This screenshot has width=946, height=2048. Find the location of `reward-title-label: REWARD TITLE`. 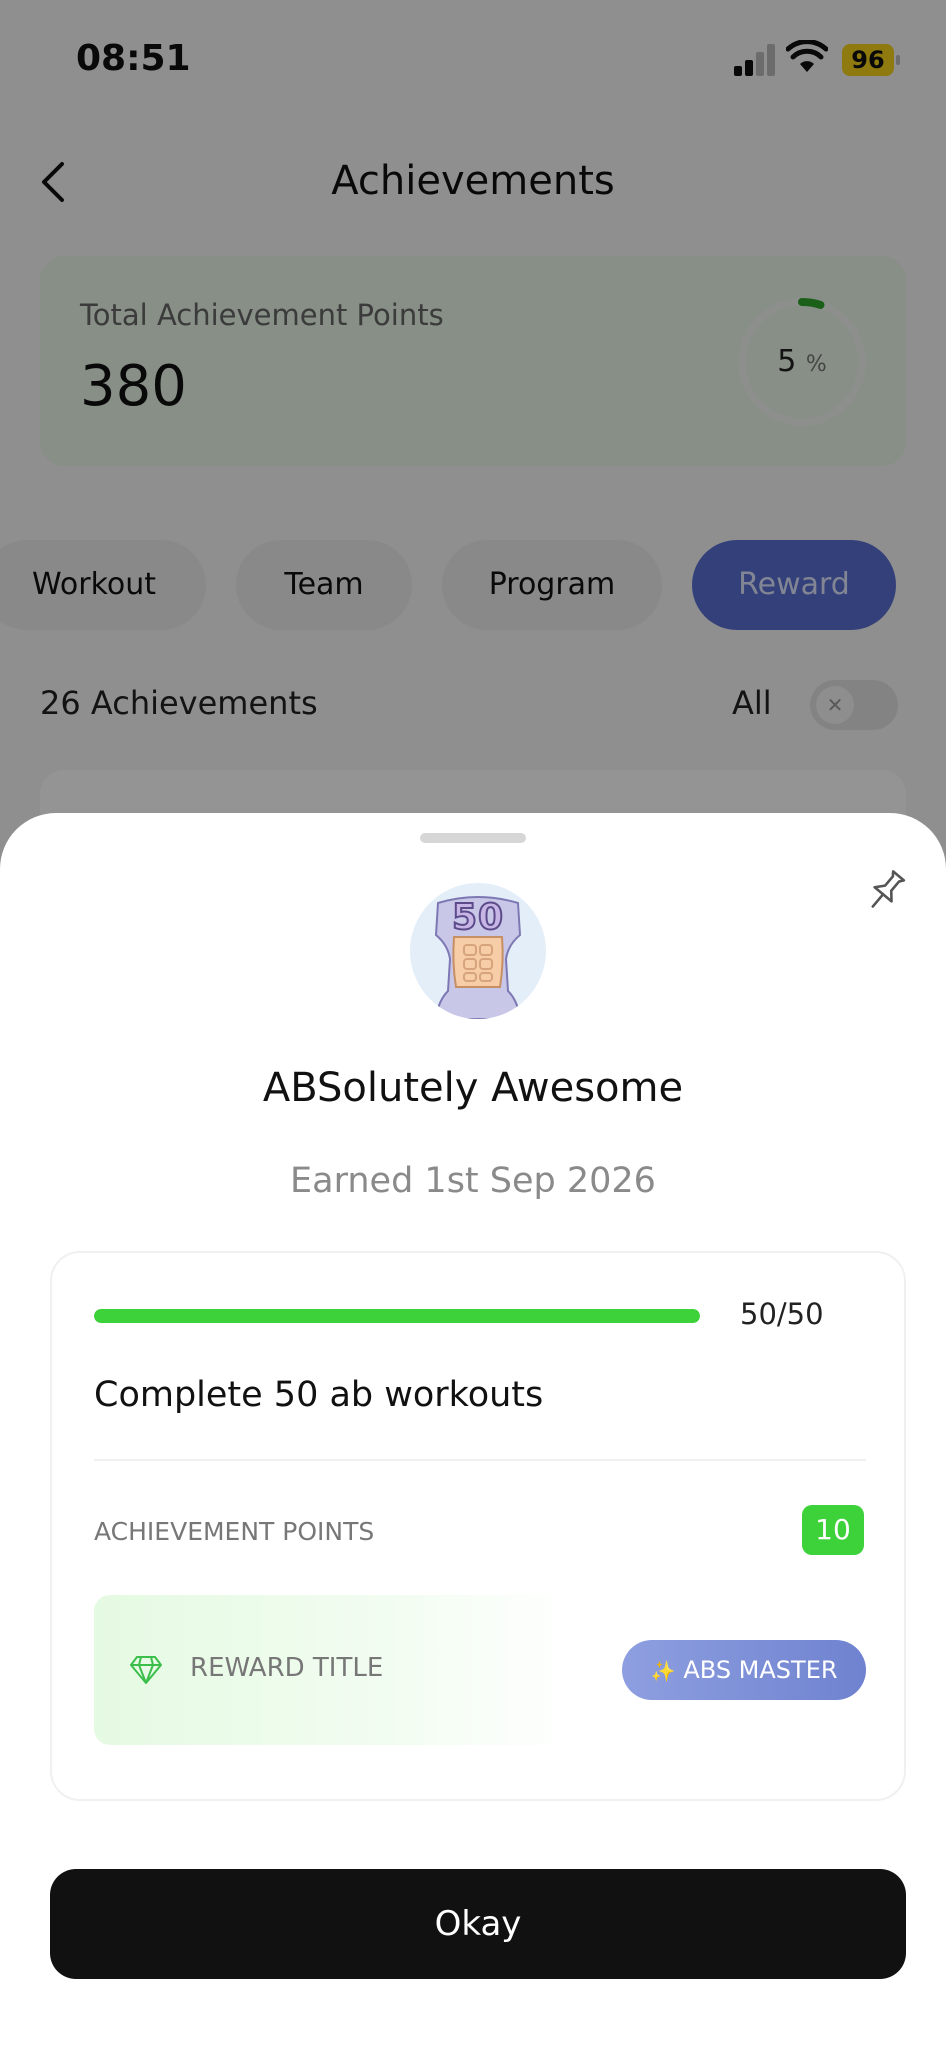

reward-title-label: REWARD TITLE is located at coordinates (287, 1668).